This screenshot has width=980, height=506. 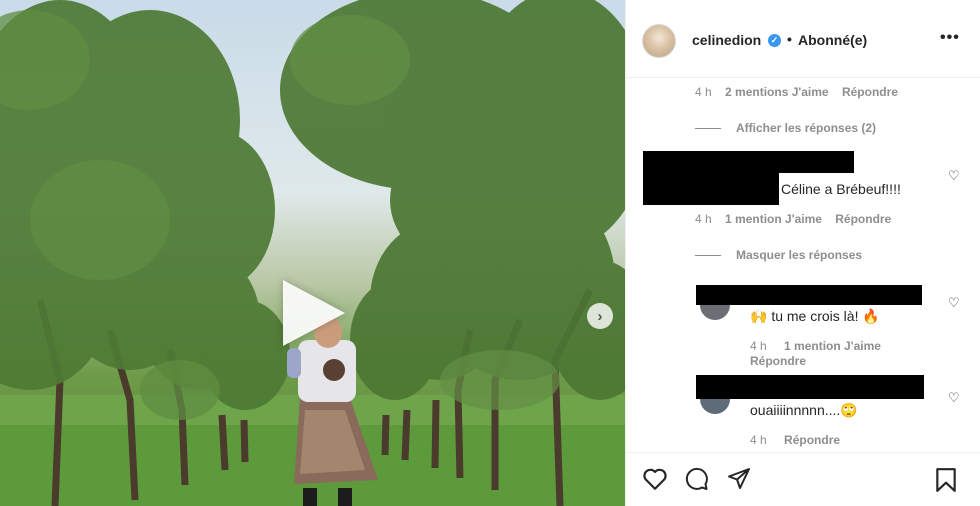 I want to click on comment-likes: 2 mentions J'aime, so click(x=777, y=92).